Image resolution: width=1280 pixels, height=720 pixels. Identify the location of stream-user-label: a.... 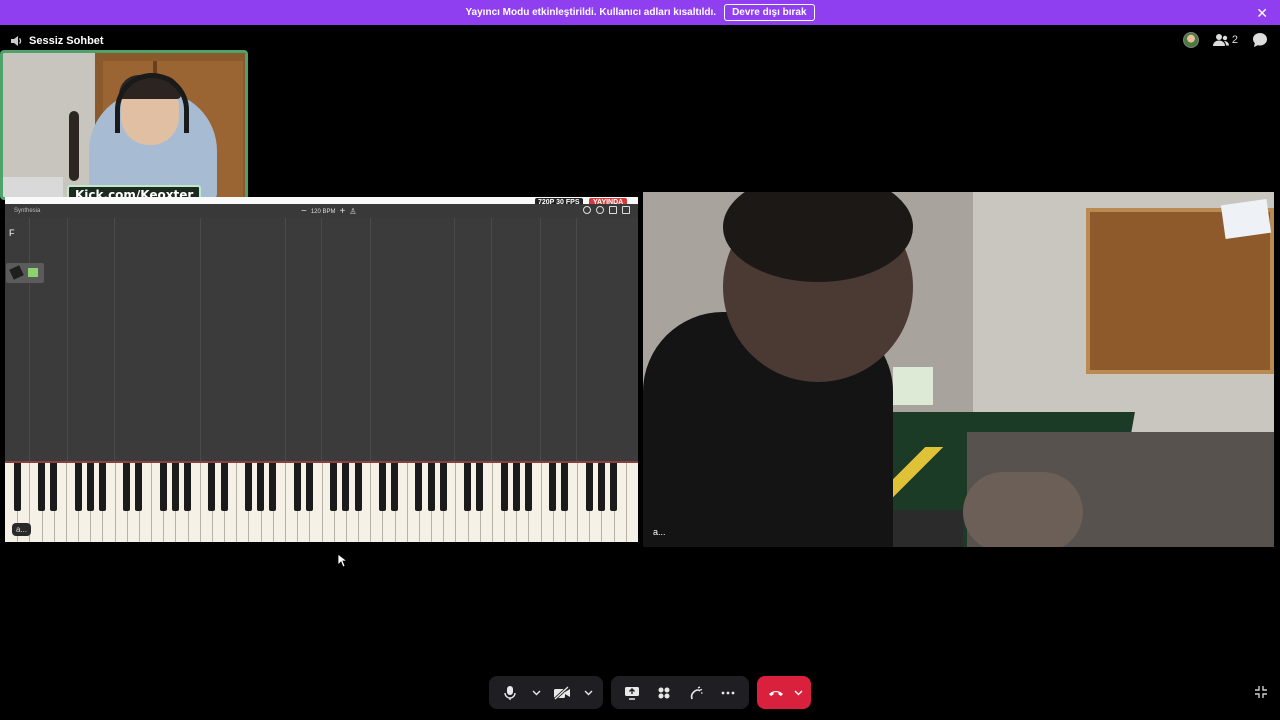
(22, 529).